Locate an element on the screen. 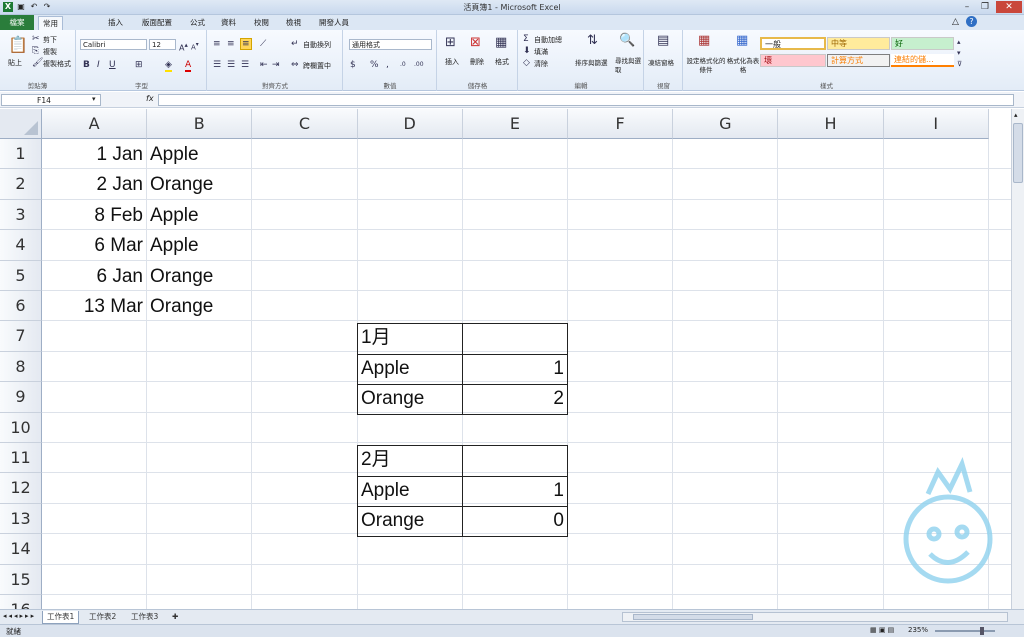 This screenshot has height=637, width=1024. row-header-4: 4 is located at coordinates (21, 245).